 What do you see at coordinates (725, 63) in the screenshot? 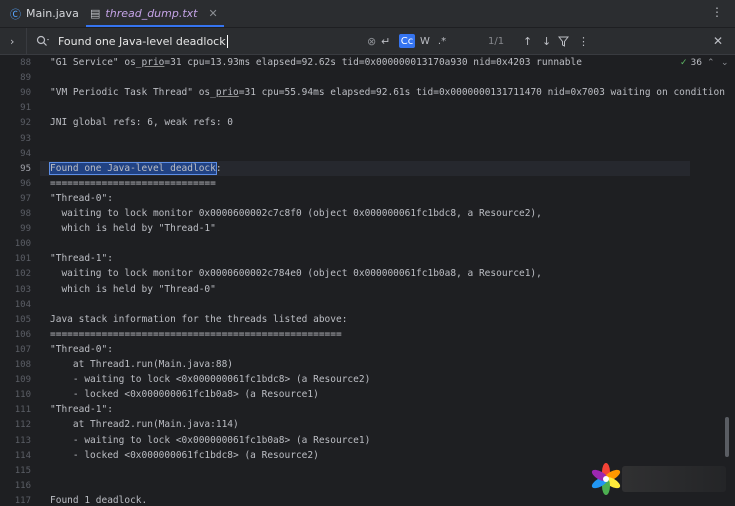
I see `next-problem-icon: ⌄` at bounding box center [725, 63].